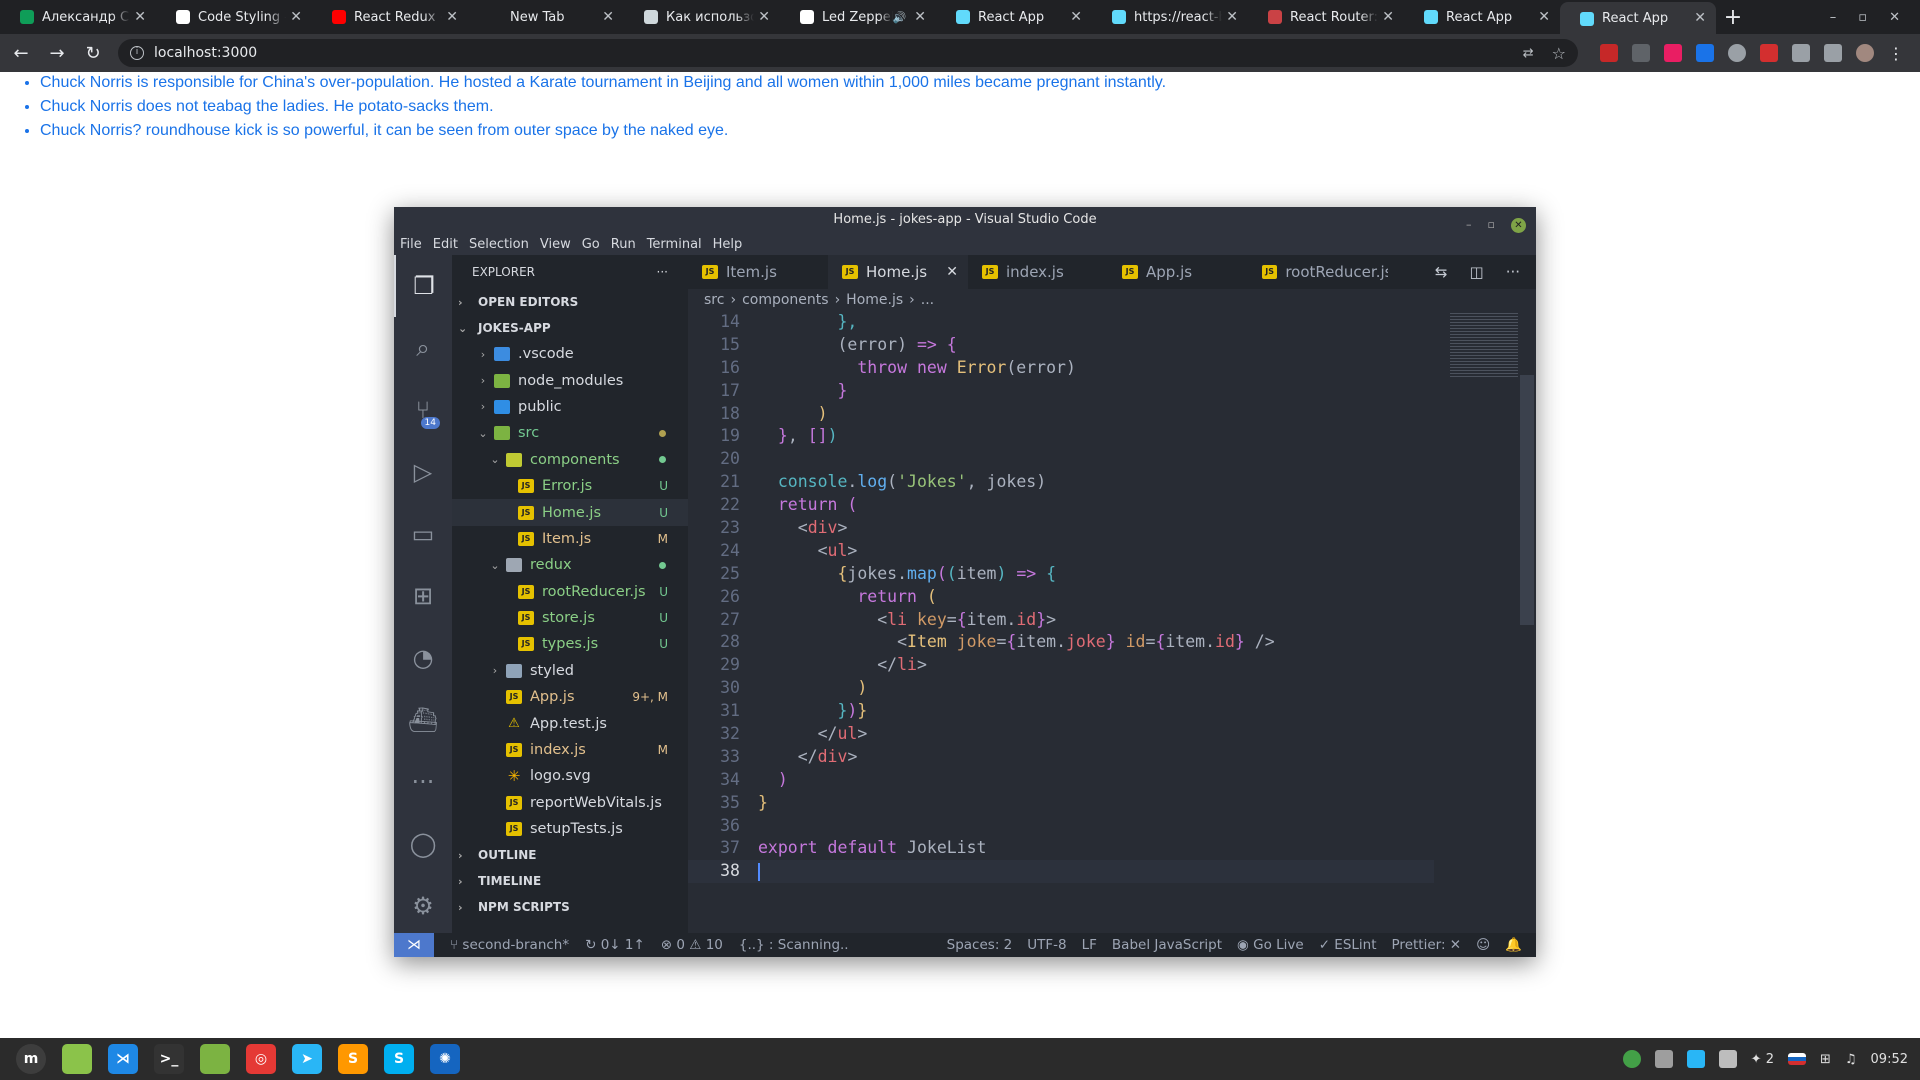 The height and width of the screenshot is (1080, 1920). What do you see at coordinates (77, 1059) in the screenshot?
I see `taskbar-files-desktop-icon` at bounding box center [77, 1059].